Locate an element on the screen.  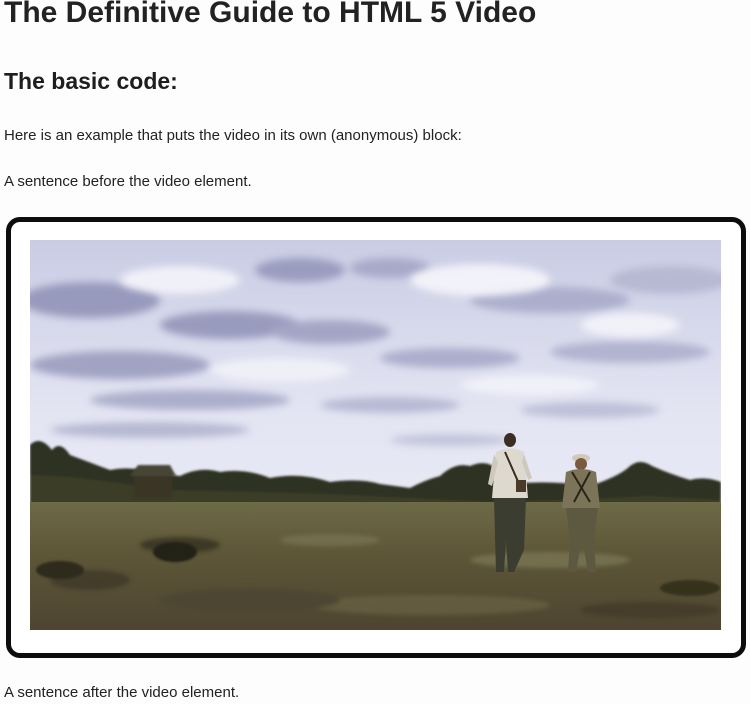
sentence-after-video: A sentence after the video element. is located at coordinates (122, 692).